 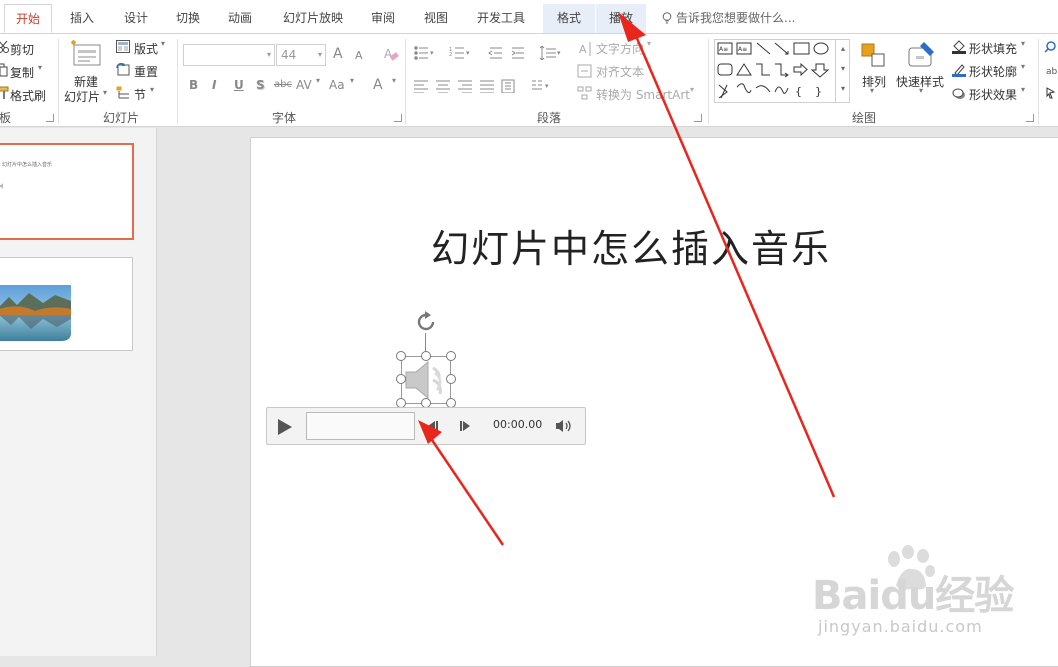 What do you see at coordinates (5, 47) in the screenshot?
I see `cut-icon` at bounding box center [5, 47].